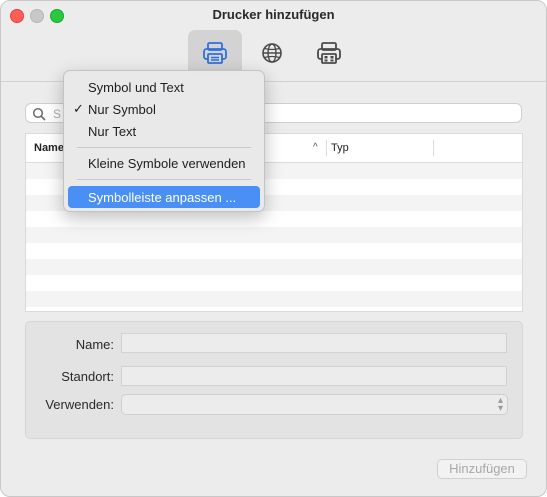 This screenshot has height=497, width=547. I want to click on globe-icon, so click(272, 53).